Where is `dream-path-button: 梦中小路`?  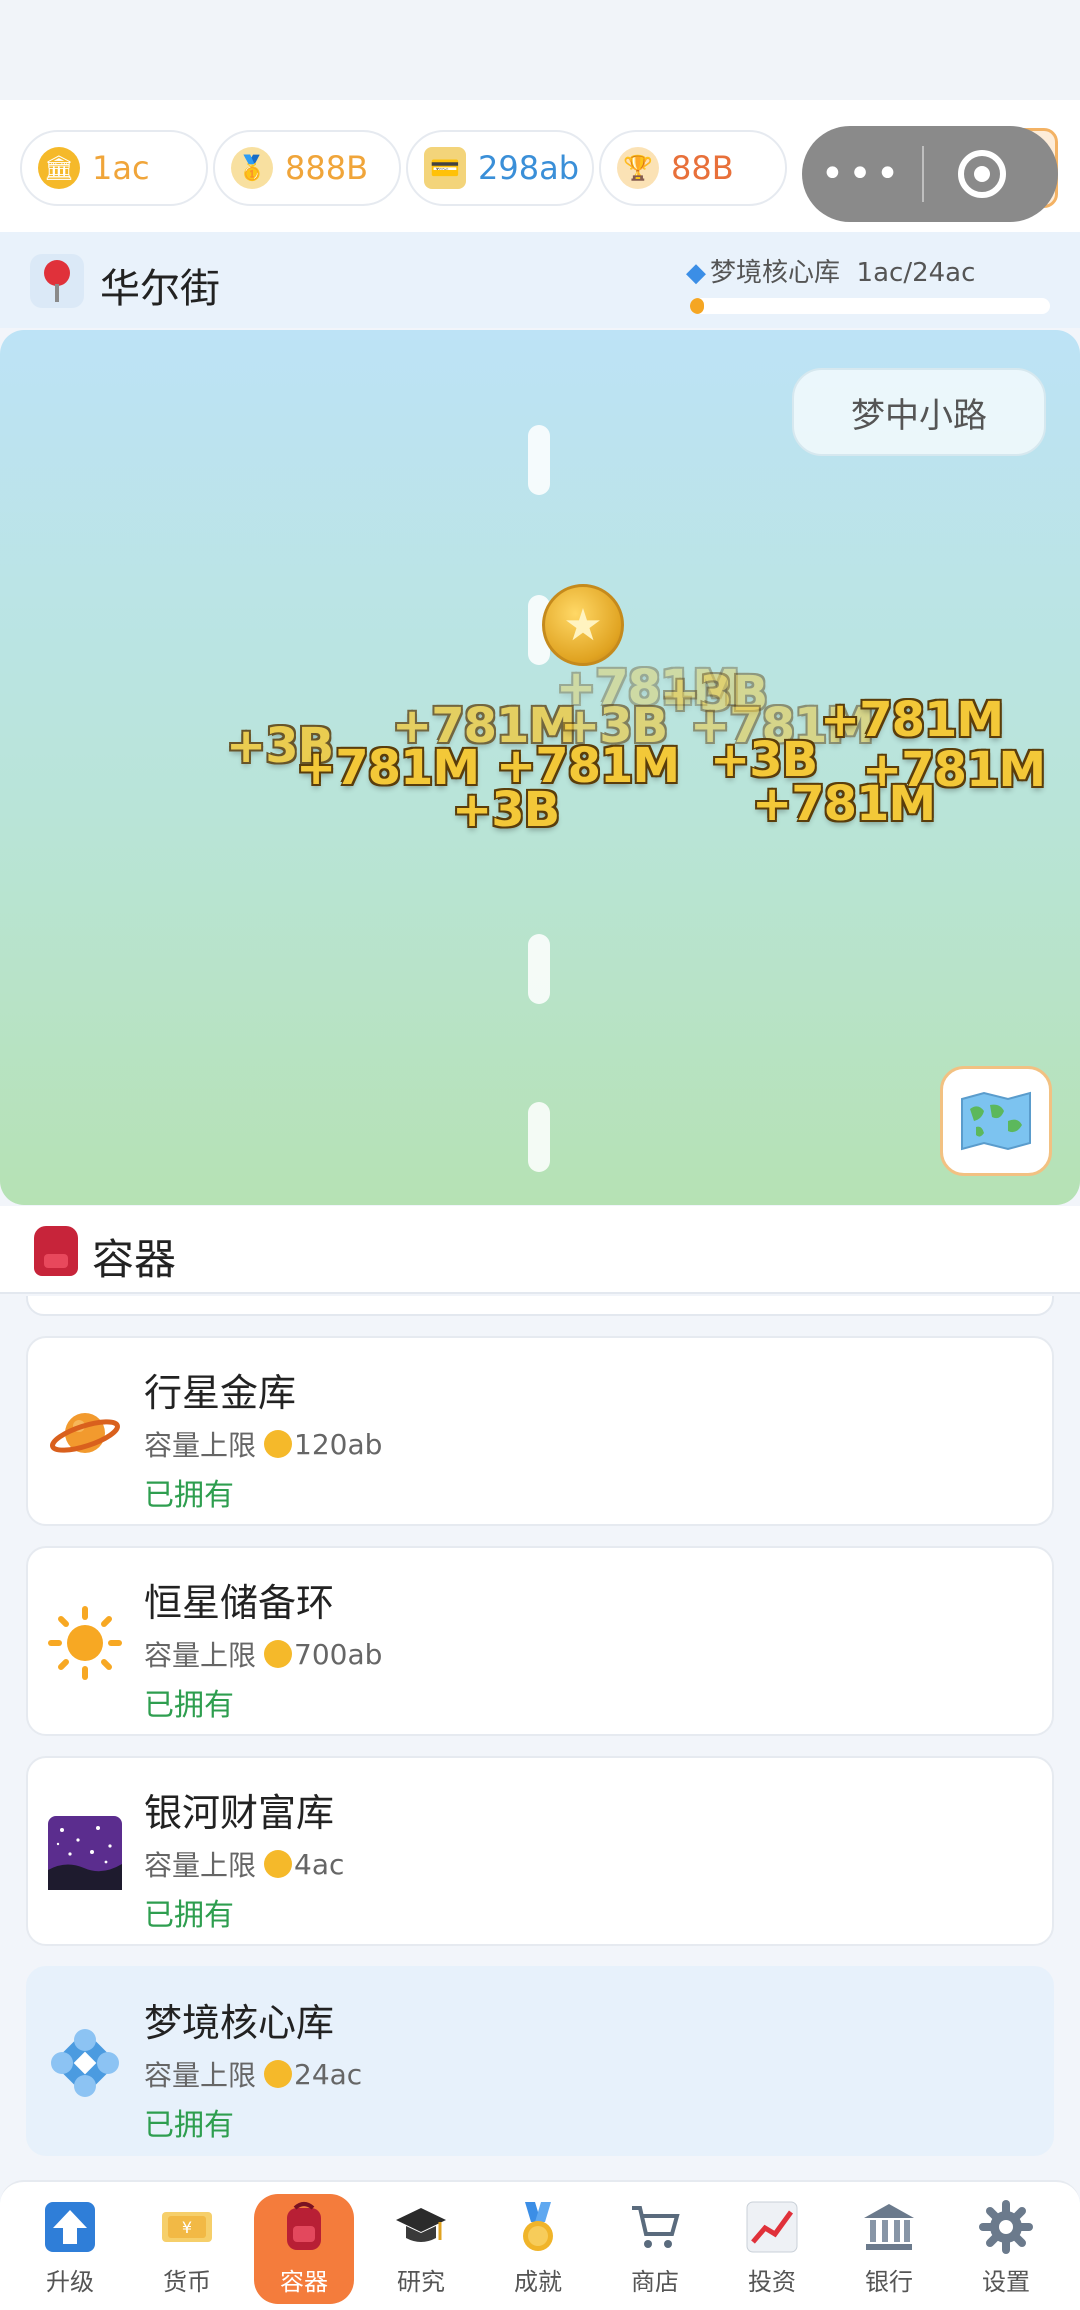
dream-path-button: 梦中小路 is located at coordinates (919, 412).